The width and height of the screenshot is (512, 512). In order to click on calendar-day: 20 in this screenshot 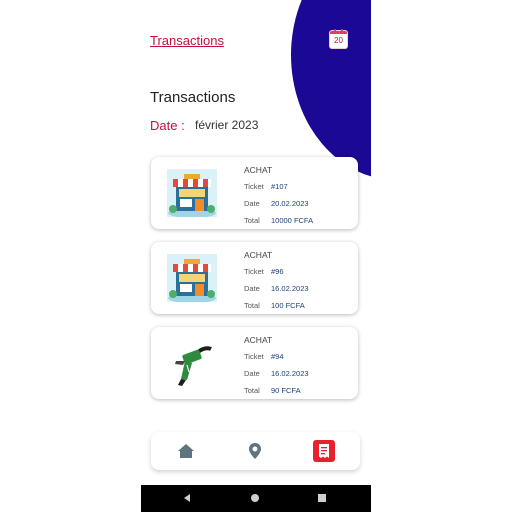, I will do `click(338, 40)`.